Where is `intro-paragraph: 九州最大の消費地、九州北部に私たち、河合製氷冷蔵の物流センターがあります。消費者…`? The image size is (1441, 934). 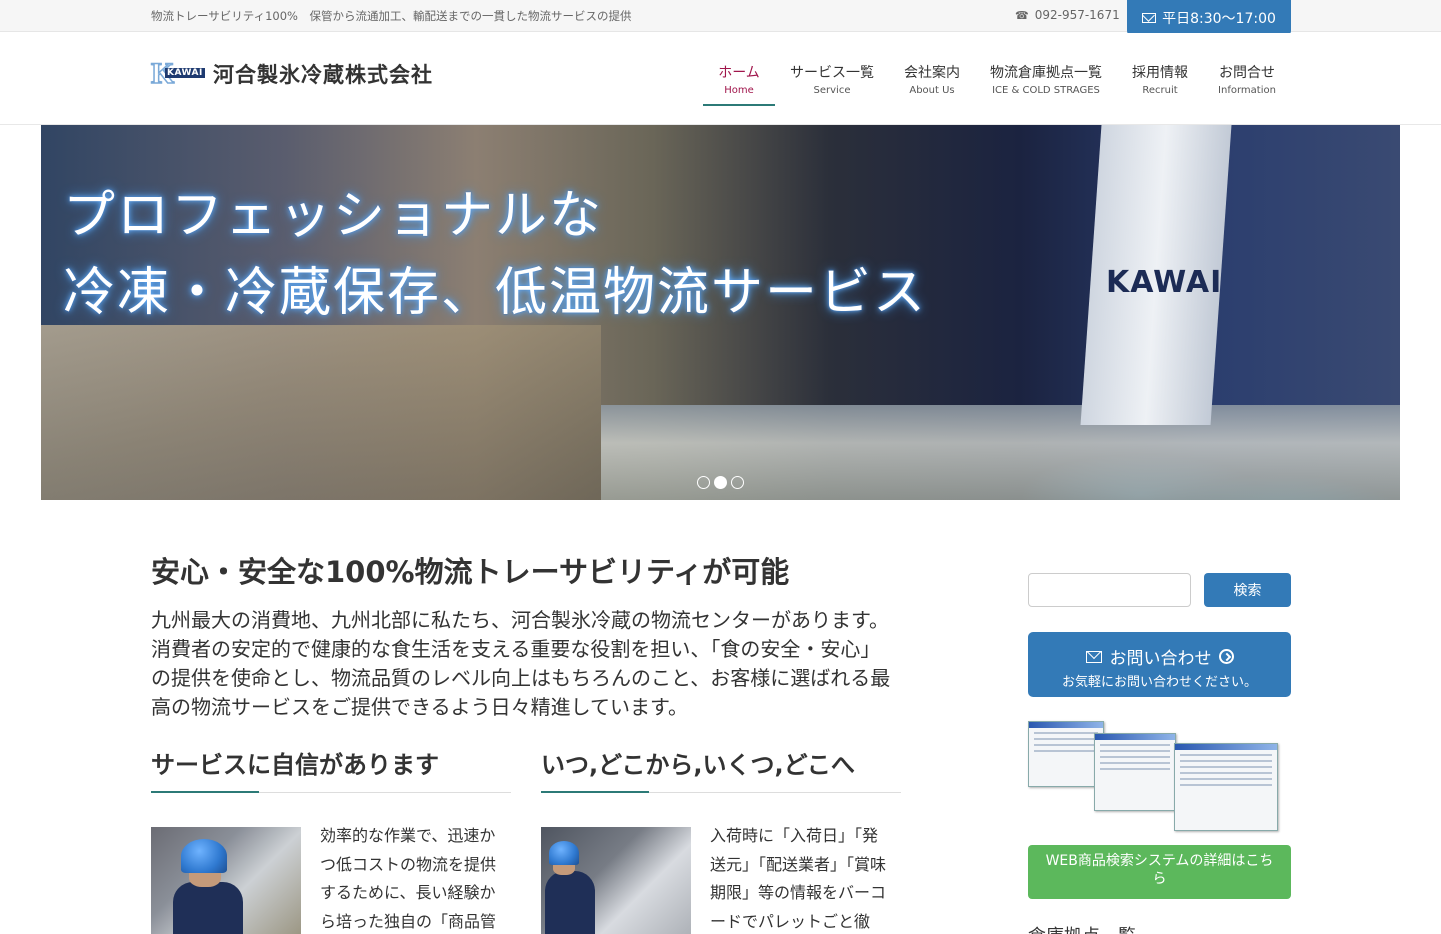
intro-paragraph: 九州最大の消費地、九州北部に私たち、河合製氷冷蔵の物流センターがあります。消費者… is located at coordinates (521, 663).